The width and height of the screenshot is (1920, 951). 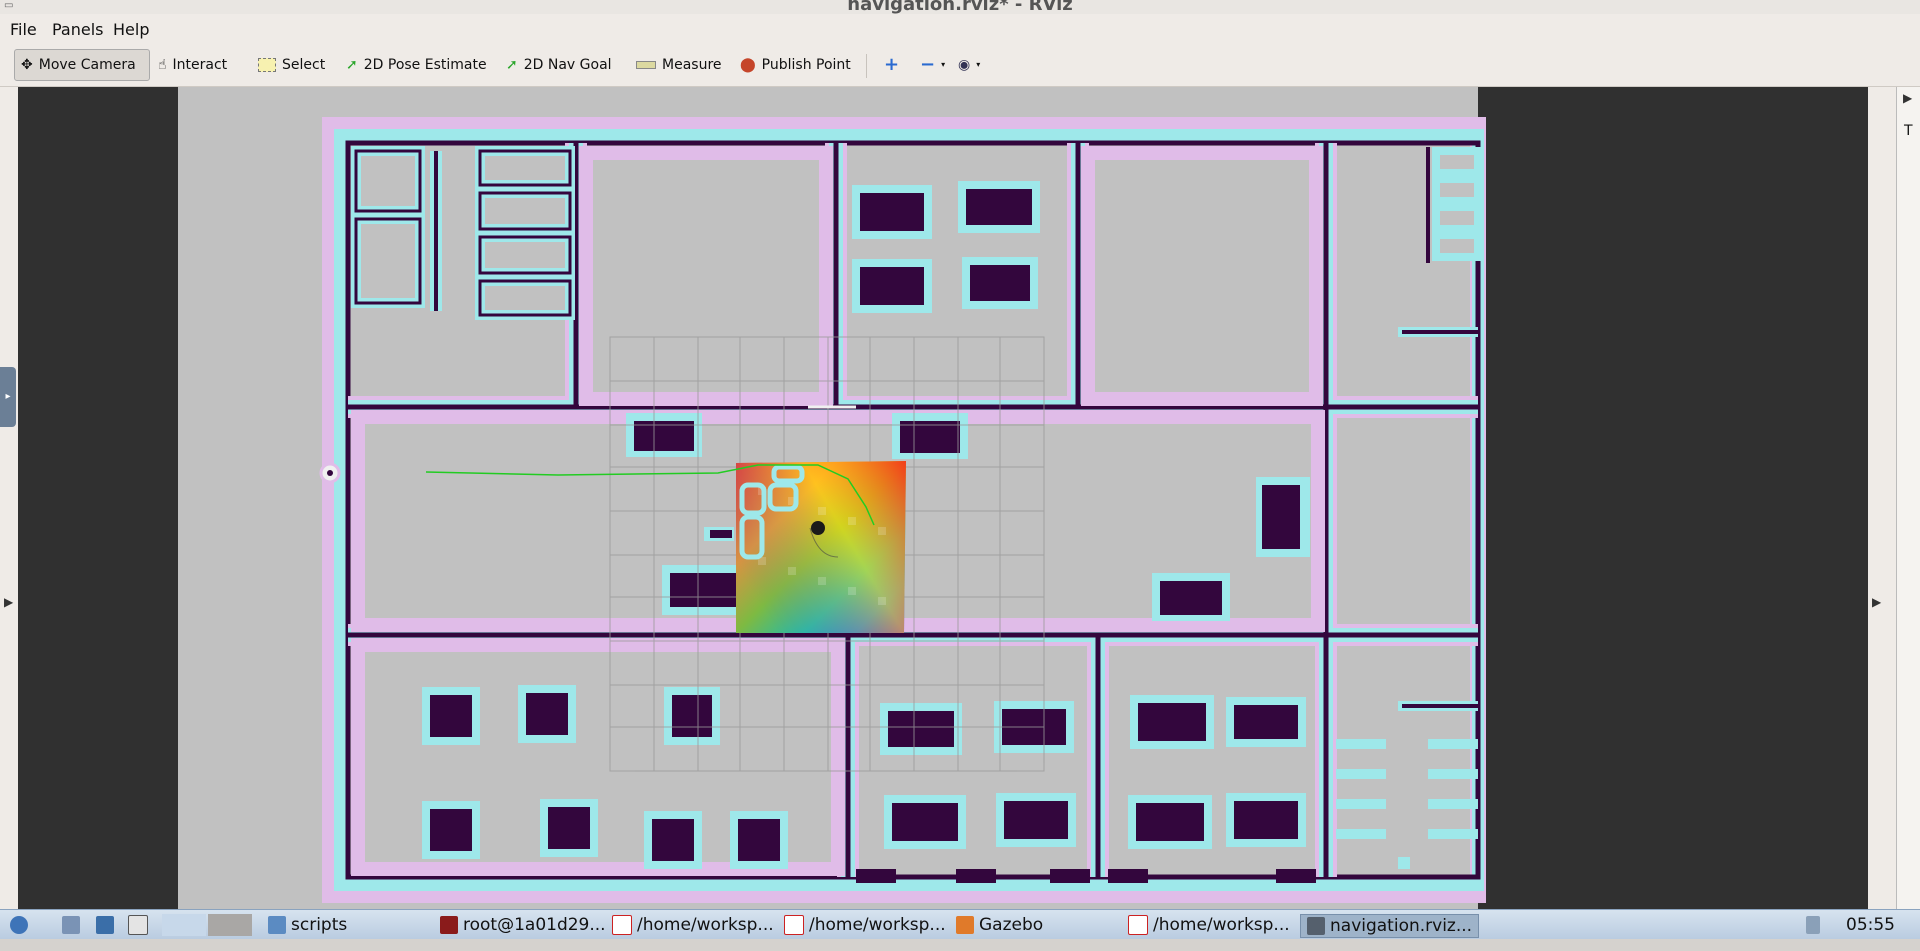 I want to click on eye-icon: ◉, so click(x=964, y=65).